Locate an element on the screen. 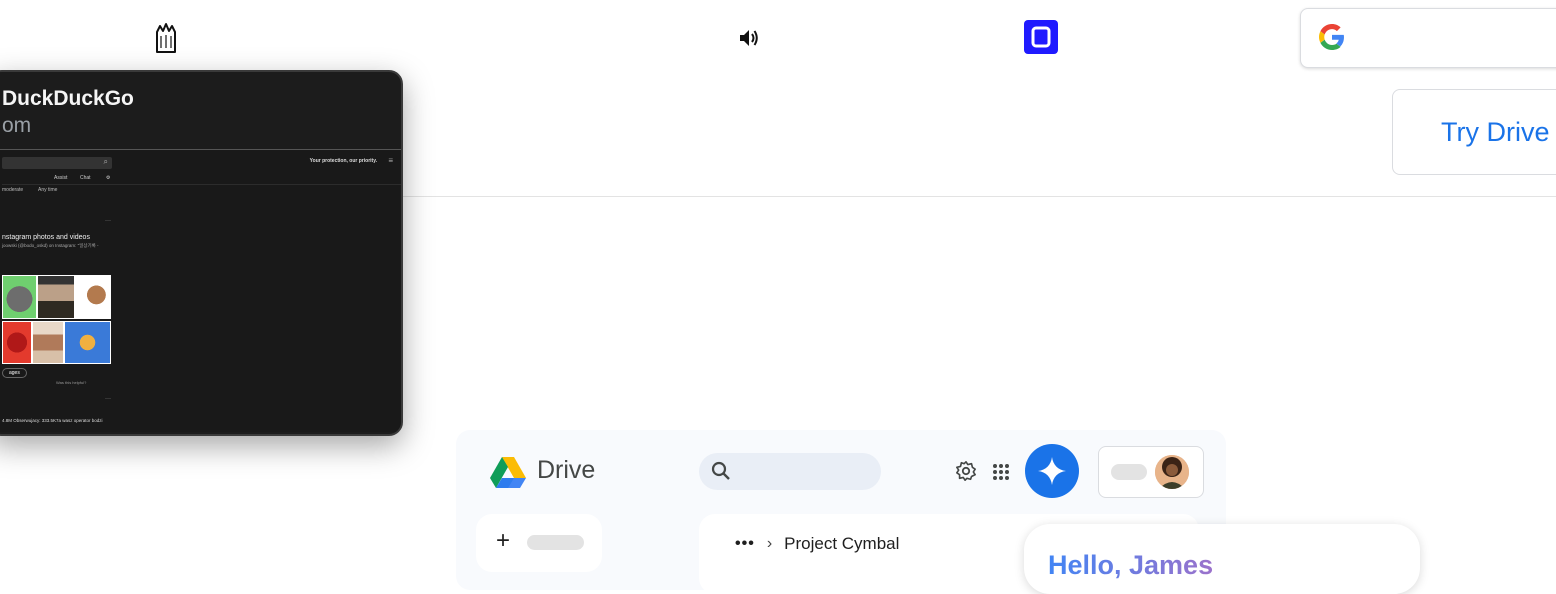 The width and height of the screenshot is (1556, 594). preview-header: DuckDuckGo om is located at coordinates (200, 111).